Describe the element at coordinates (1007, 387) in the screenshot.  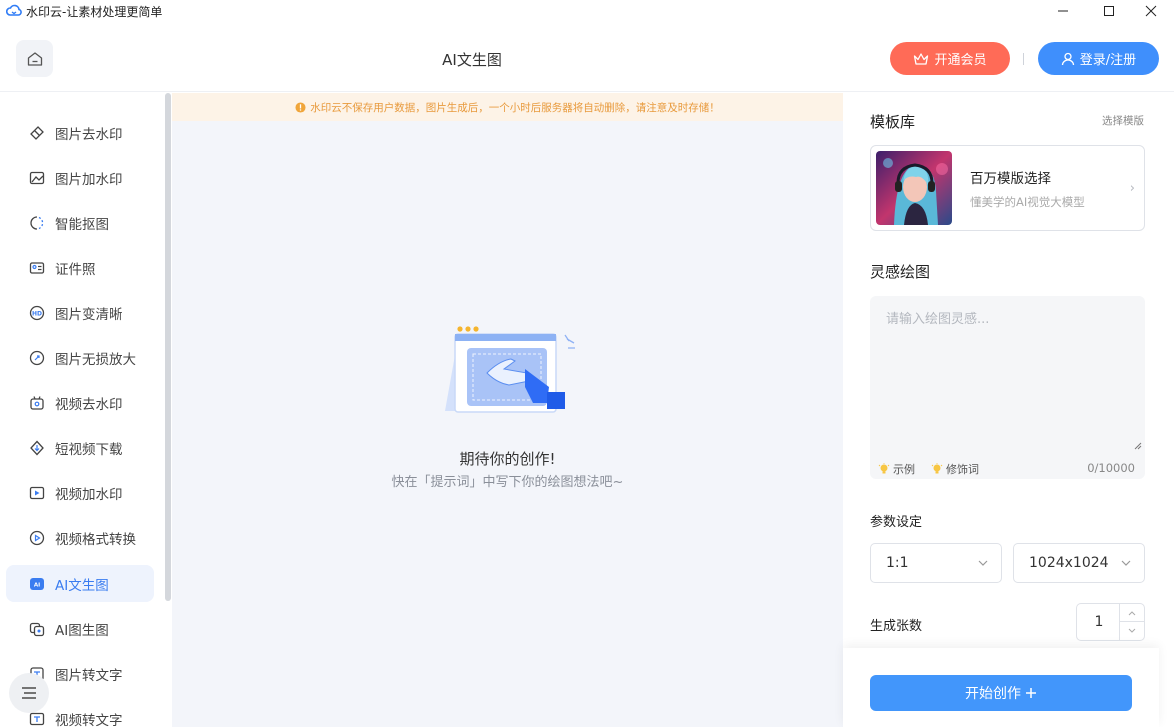
I see `prompt-textarea: 请输入绘图灵感... 示例 修饰词 0/10000` at that location.